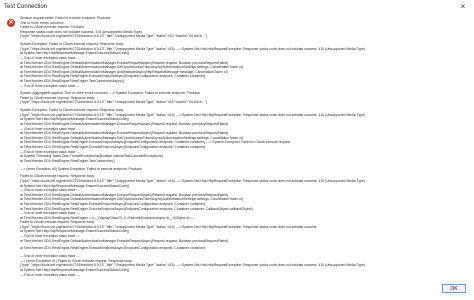  What do you see at coordinates (26, 7) in the screenshot?
I see `window-title: Test Connection` at bounding box center [26, 7].